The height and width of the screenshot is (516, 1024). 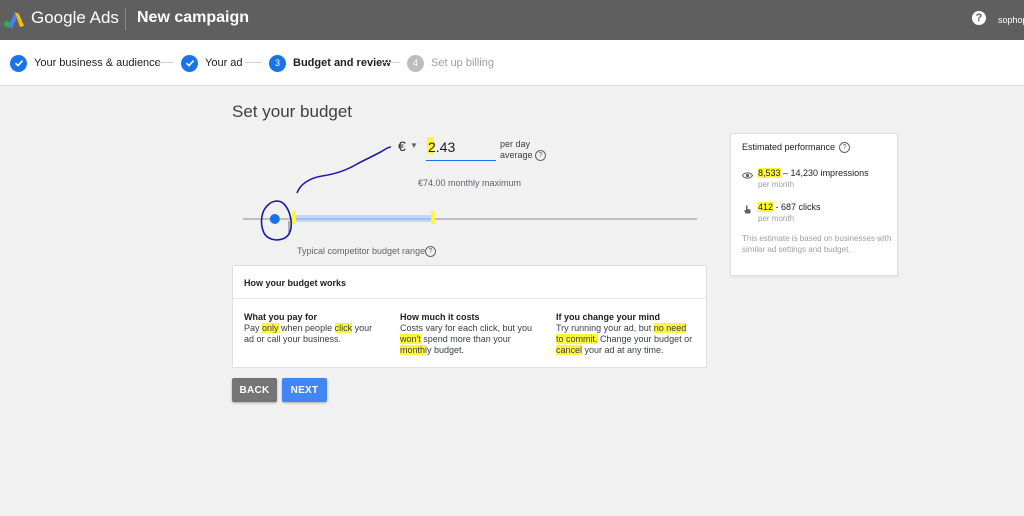 What do you see at coordinates (608, 317) in the screenshot?
I see `column-heading: If you change your mind` at bounding box center [608, 317].